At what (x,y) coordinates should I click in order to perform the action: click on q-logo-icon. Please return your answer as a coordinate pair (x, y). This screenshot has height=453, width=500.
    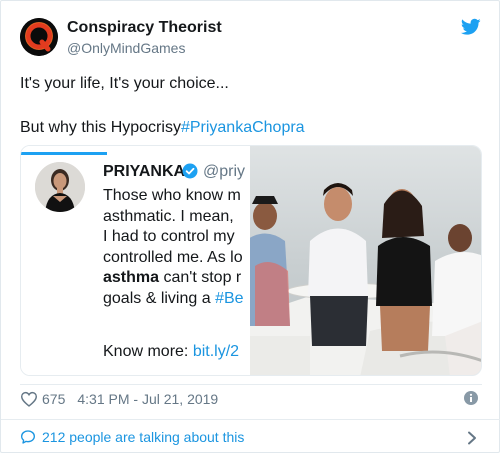
    Looking at the image, I should click on (39, 37).